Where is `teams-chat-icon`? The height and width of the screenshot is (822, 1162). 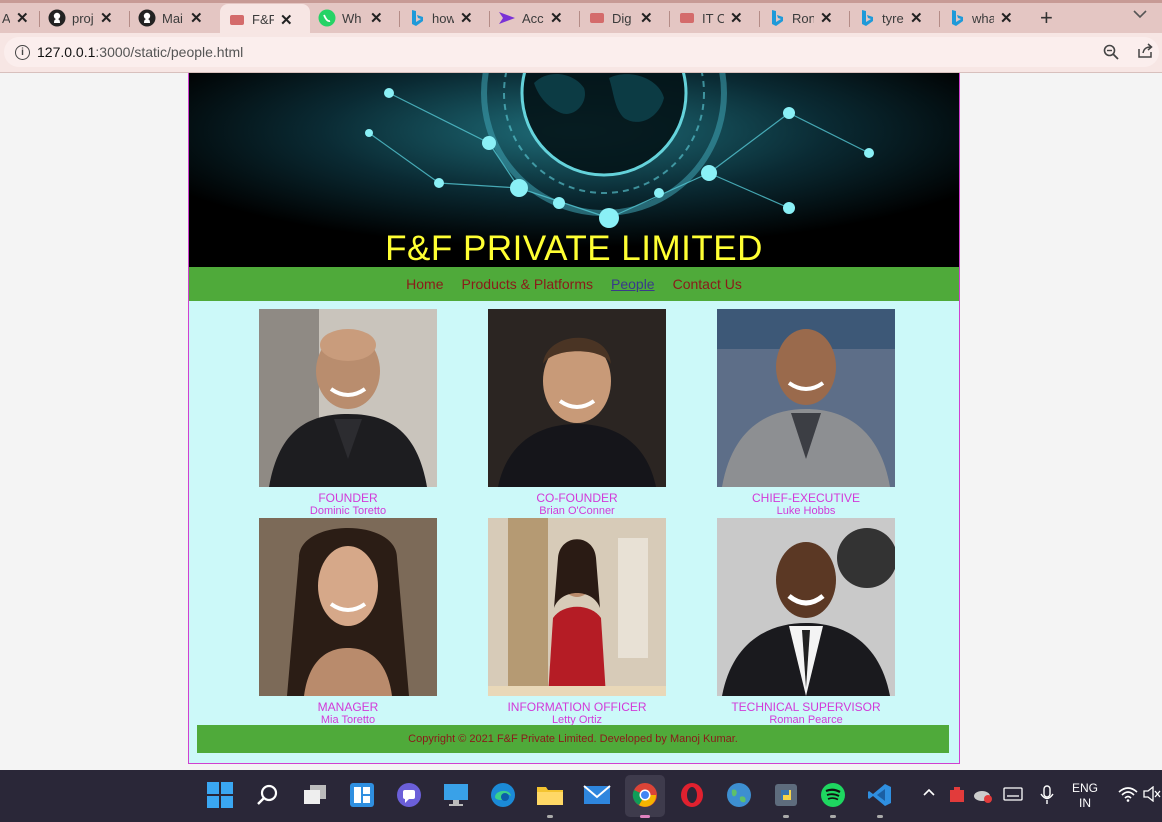
teams-chat-icon is located at coordinates (409, 795).